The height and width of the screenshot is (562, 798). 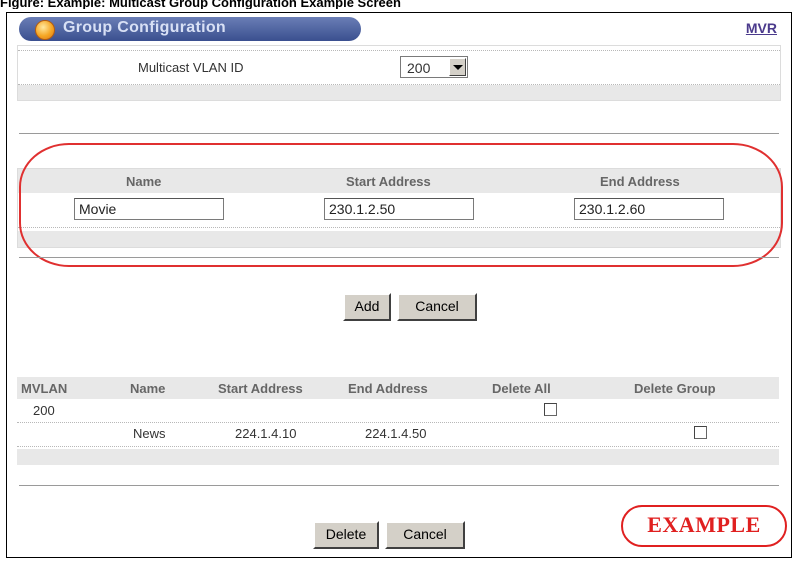 What do you see at coordinates (149, 433) in the screenshot?
I see `row-name: News` at bounding box center [149, 433].